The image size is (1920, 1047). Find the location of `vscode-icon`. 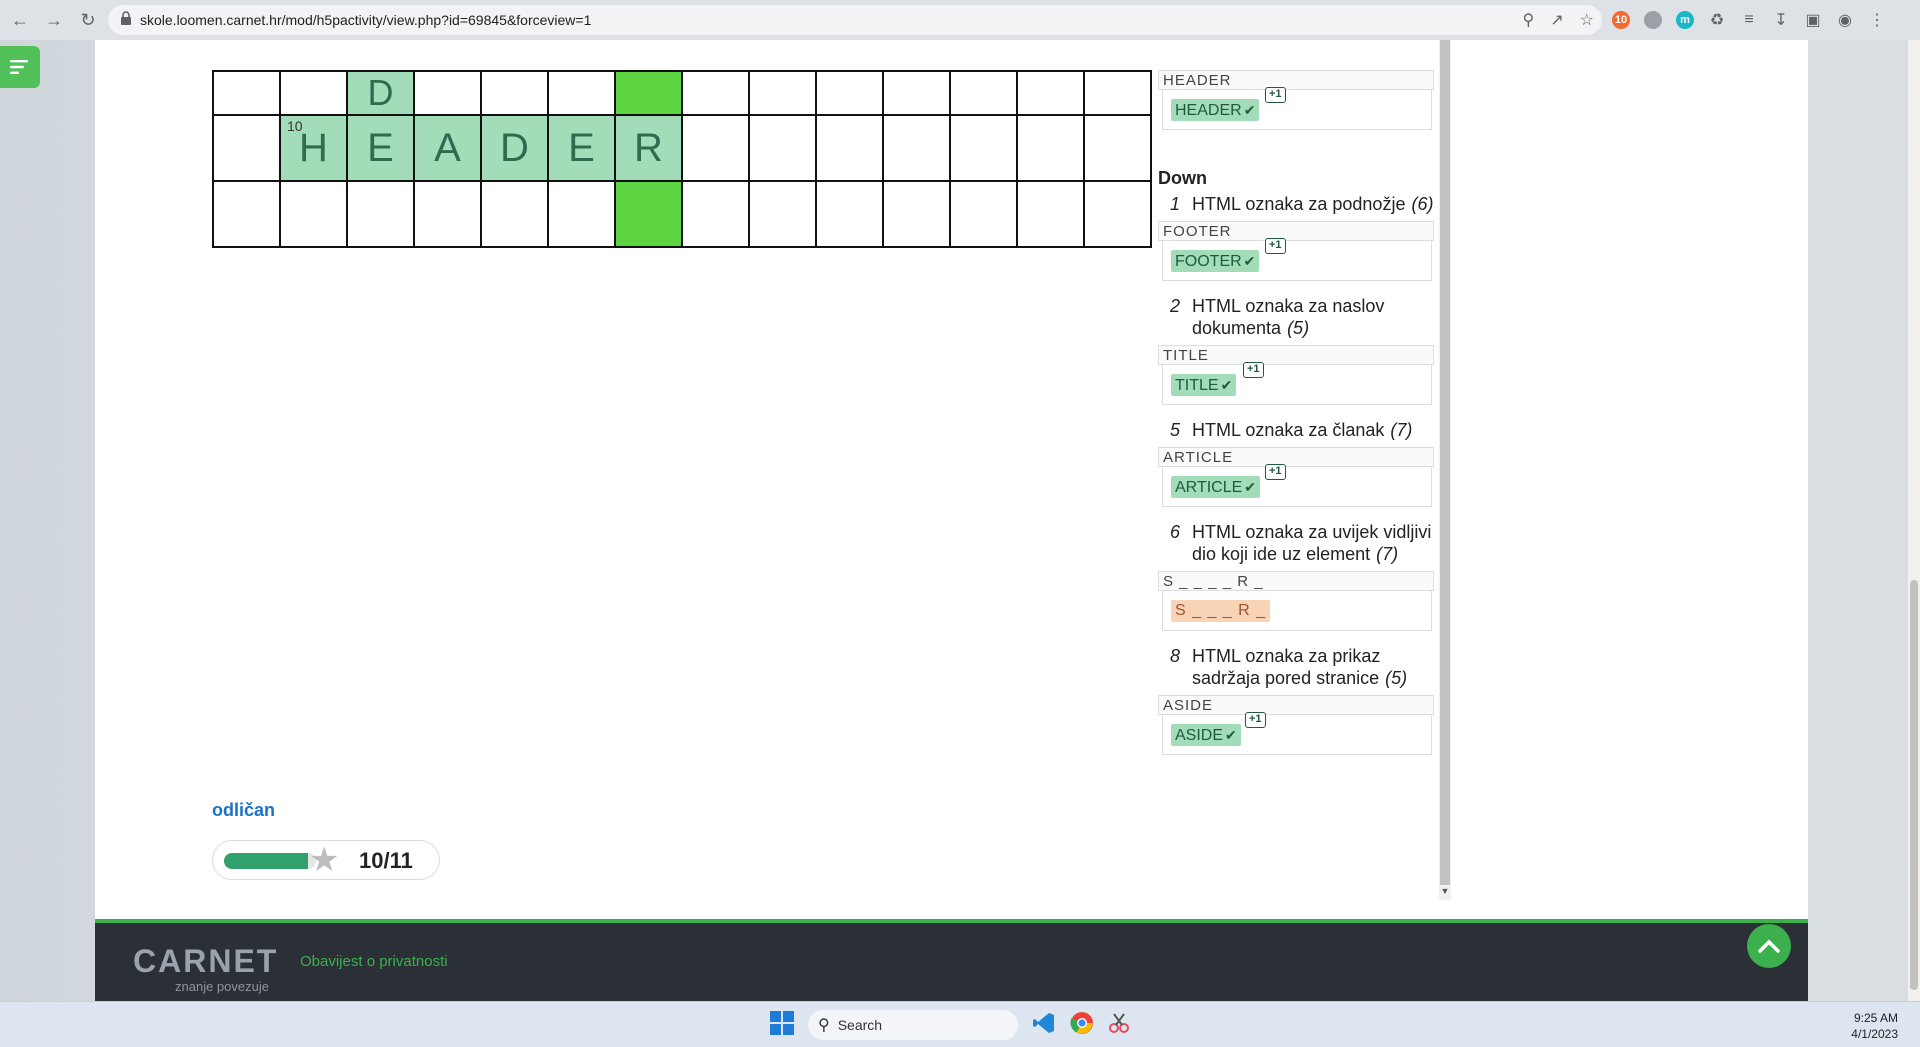

vscode-icon is located at coordinates (1044, 1025).